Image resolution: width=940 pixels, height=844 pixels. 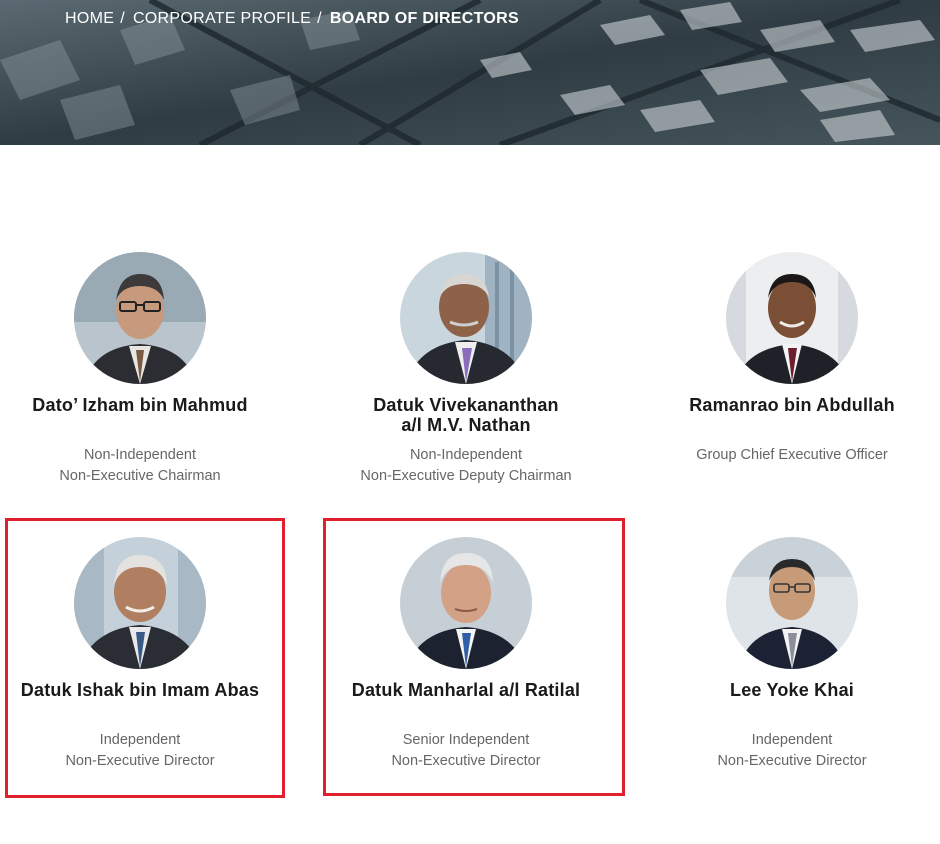 What do you see at coordinates (89, 19) in the screenshot?
I see `breadcrumb-home-link: HOME` at bounding box center [89, 19].